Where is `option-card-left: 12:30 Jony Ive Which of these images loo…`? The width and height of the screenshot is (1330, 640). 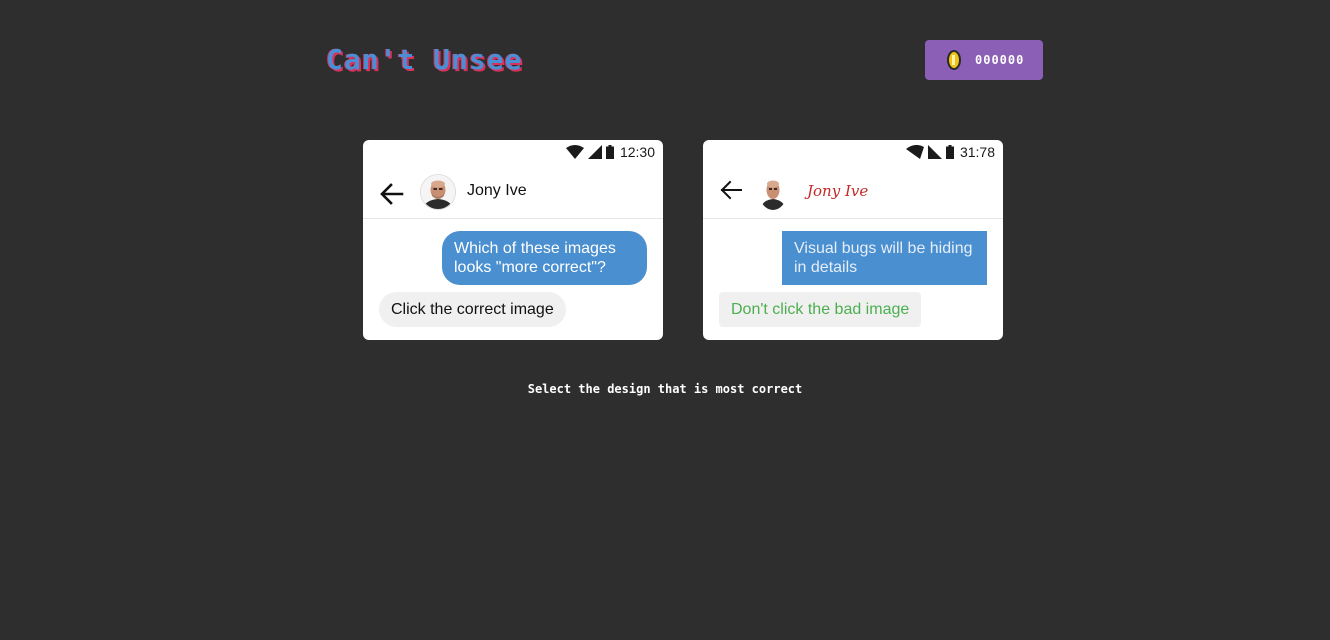
option-card-left: 12:30 Jony Ive Which of these images loo… is located at coordinates (513, 240).